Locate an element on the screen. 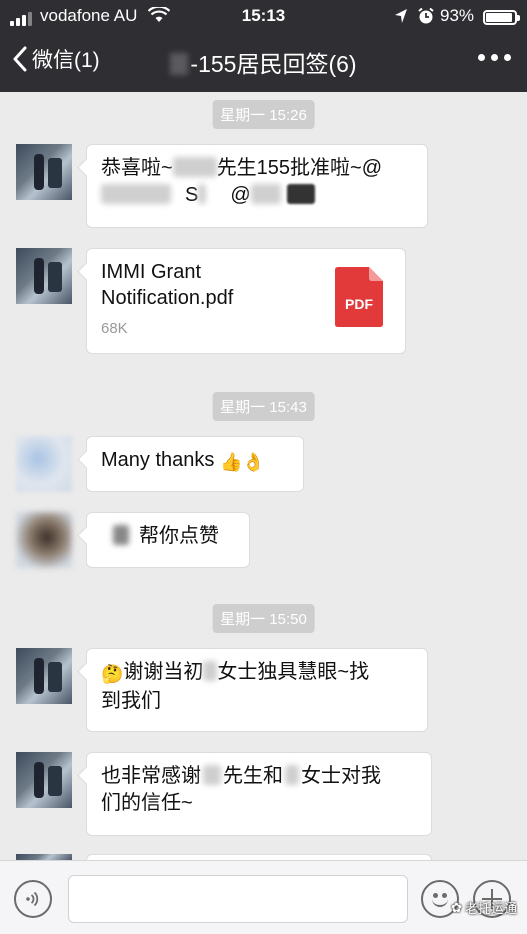  message-bubble: 🤔谢谢当初 女士独具慧眼~找 到我们 is located at coordinates (257, 690).